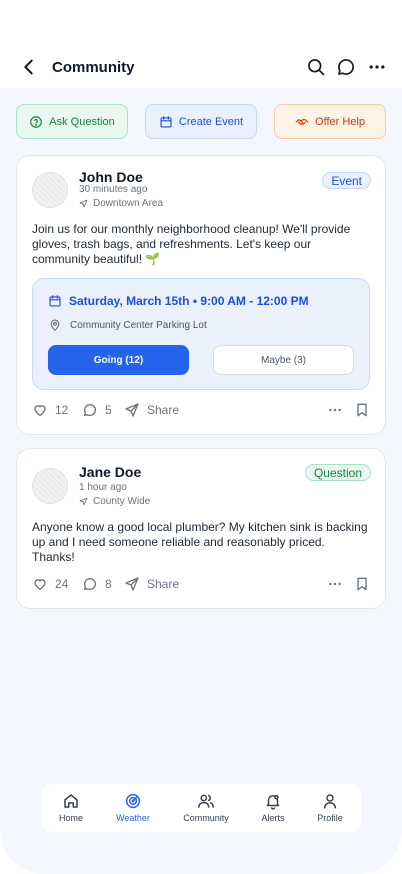 This screenshot has width=402, height=874. What do you see at coordinates (50, 584) in the screenshot?
I see `like-button: 24` at bounding box center [50, 584].